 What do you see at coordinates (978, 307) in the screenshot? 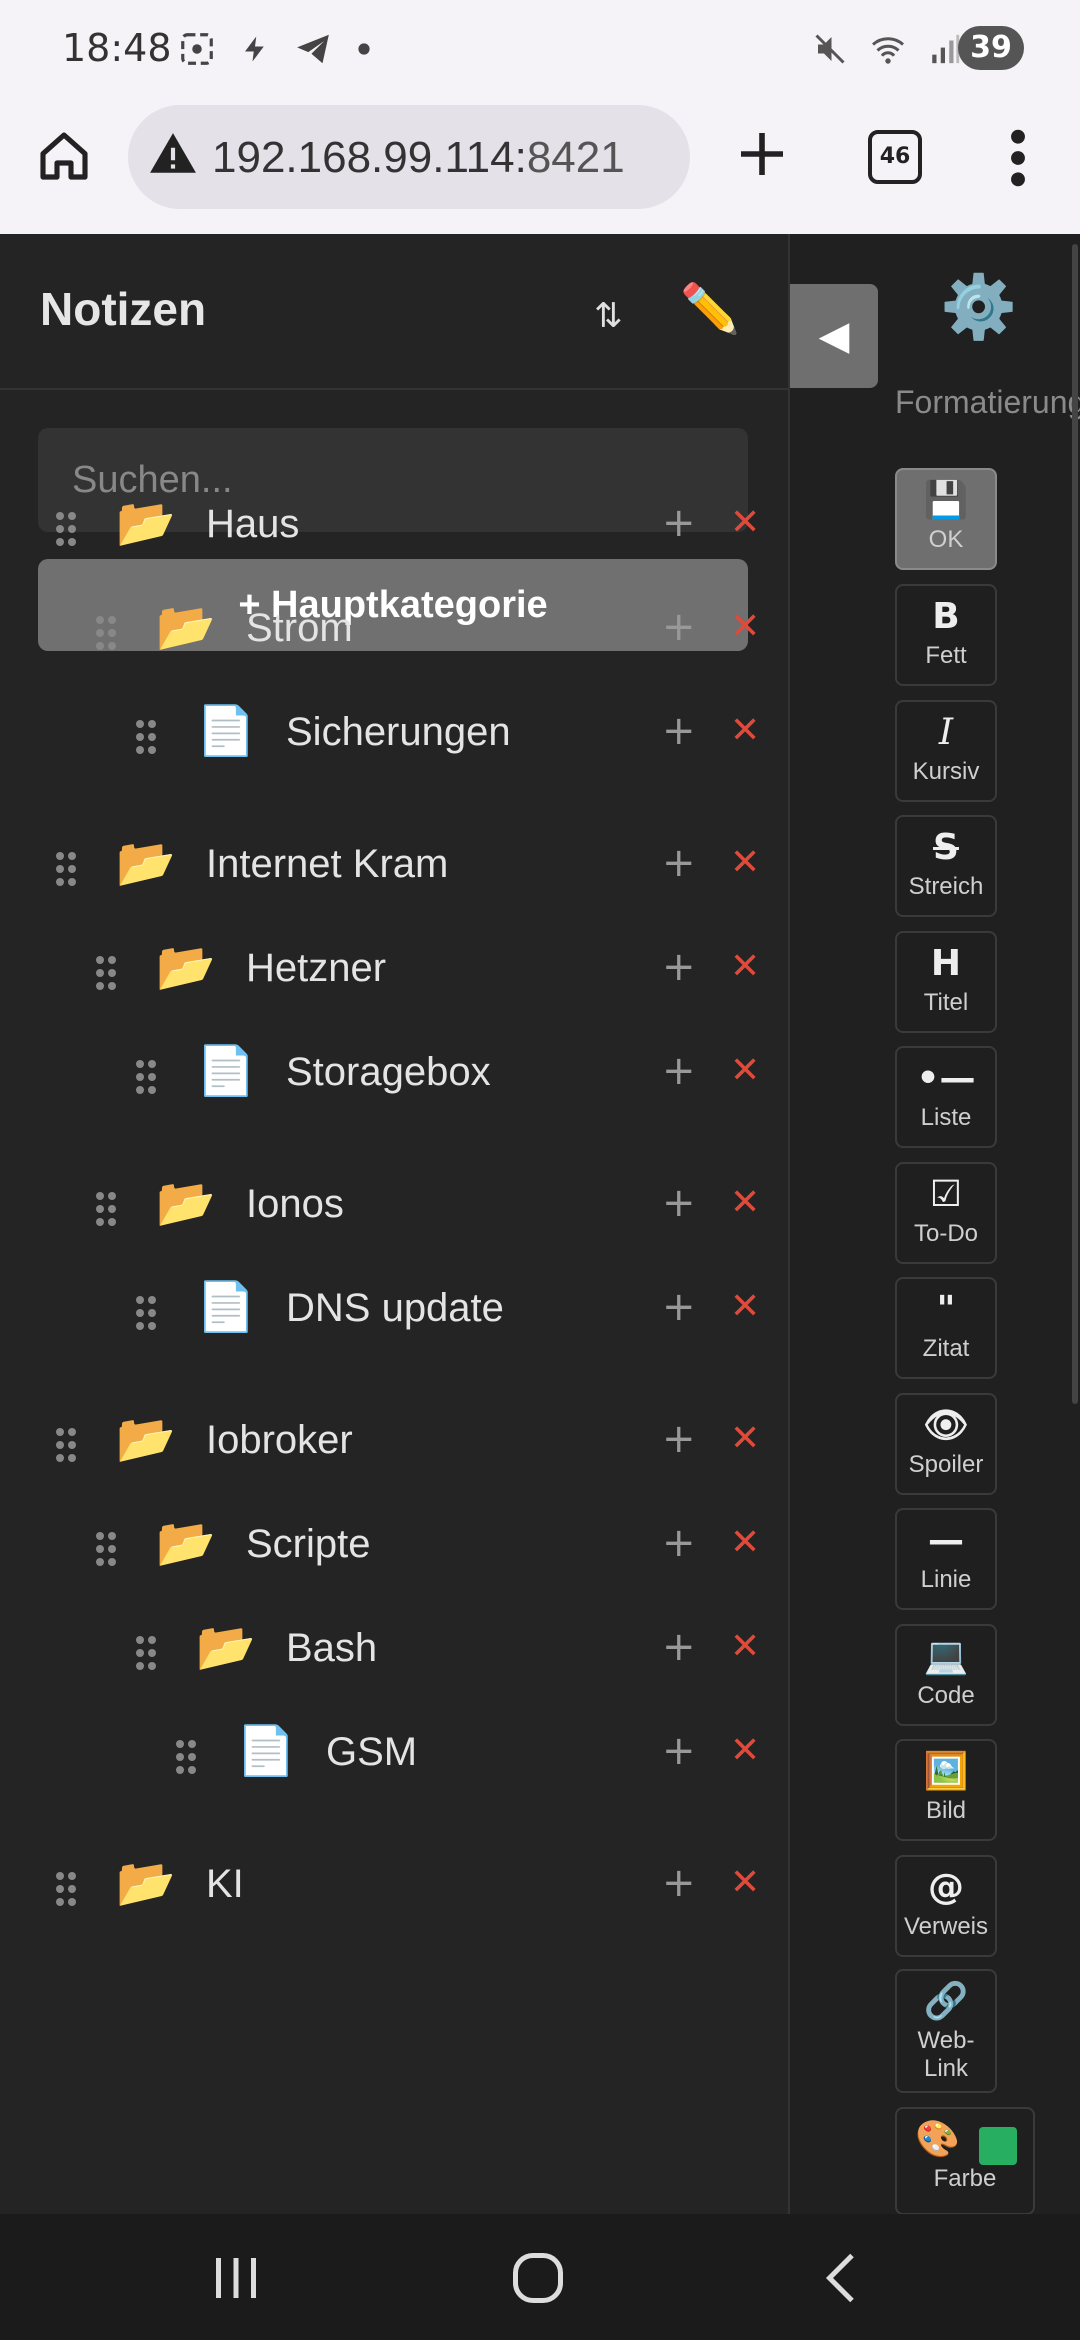
I see `gear-icon: ⚙️` at bounding box center [978, 307].